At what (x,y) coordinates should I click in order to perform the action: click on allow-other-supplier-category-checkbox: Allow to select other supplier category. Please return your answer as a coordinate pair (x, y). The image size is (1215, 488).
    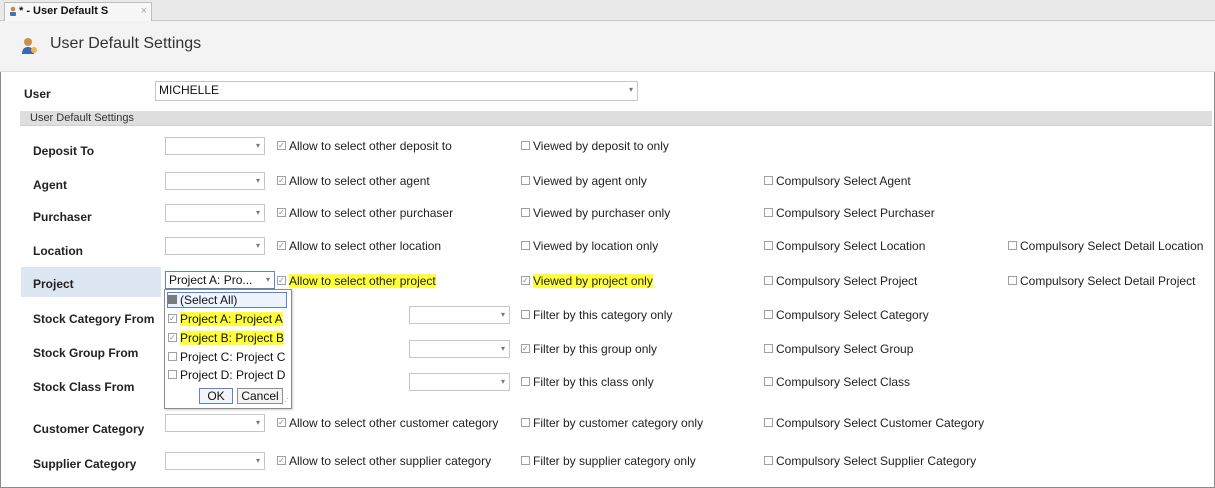
    Looking at the image, I should click on (384, 461).